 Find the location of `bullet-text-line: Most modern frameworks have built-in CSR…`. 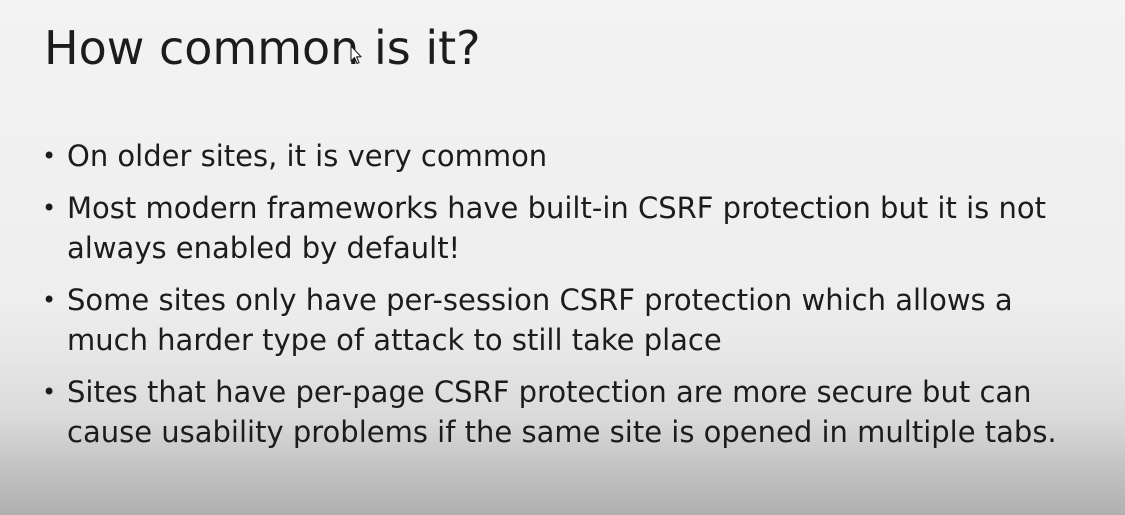

bullet-text-line: Most modern frameworks have built-in CSR… is located at coordinates (556, 208).